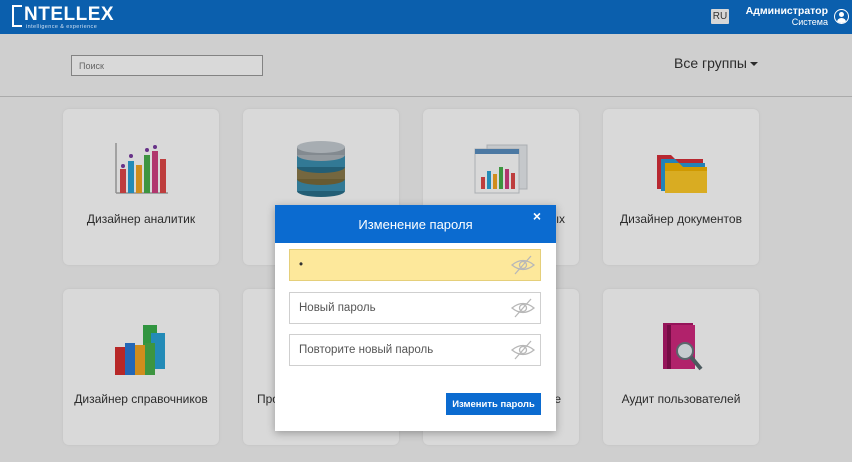  I want to click on close-icon: ×, so click(537, 216).